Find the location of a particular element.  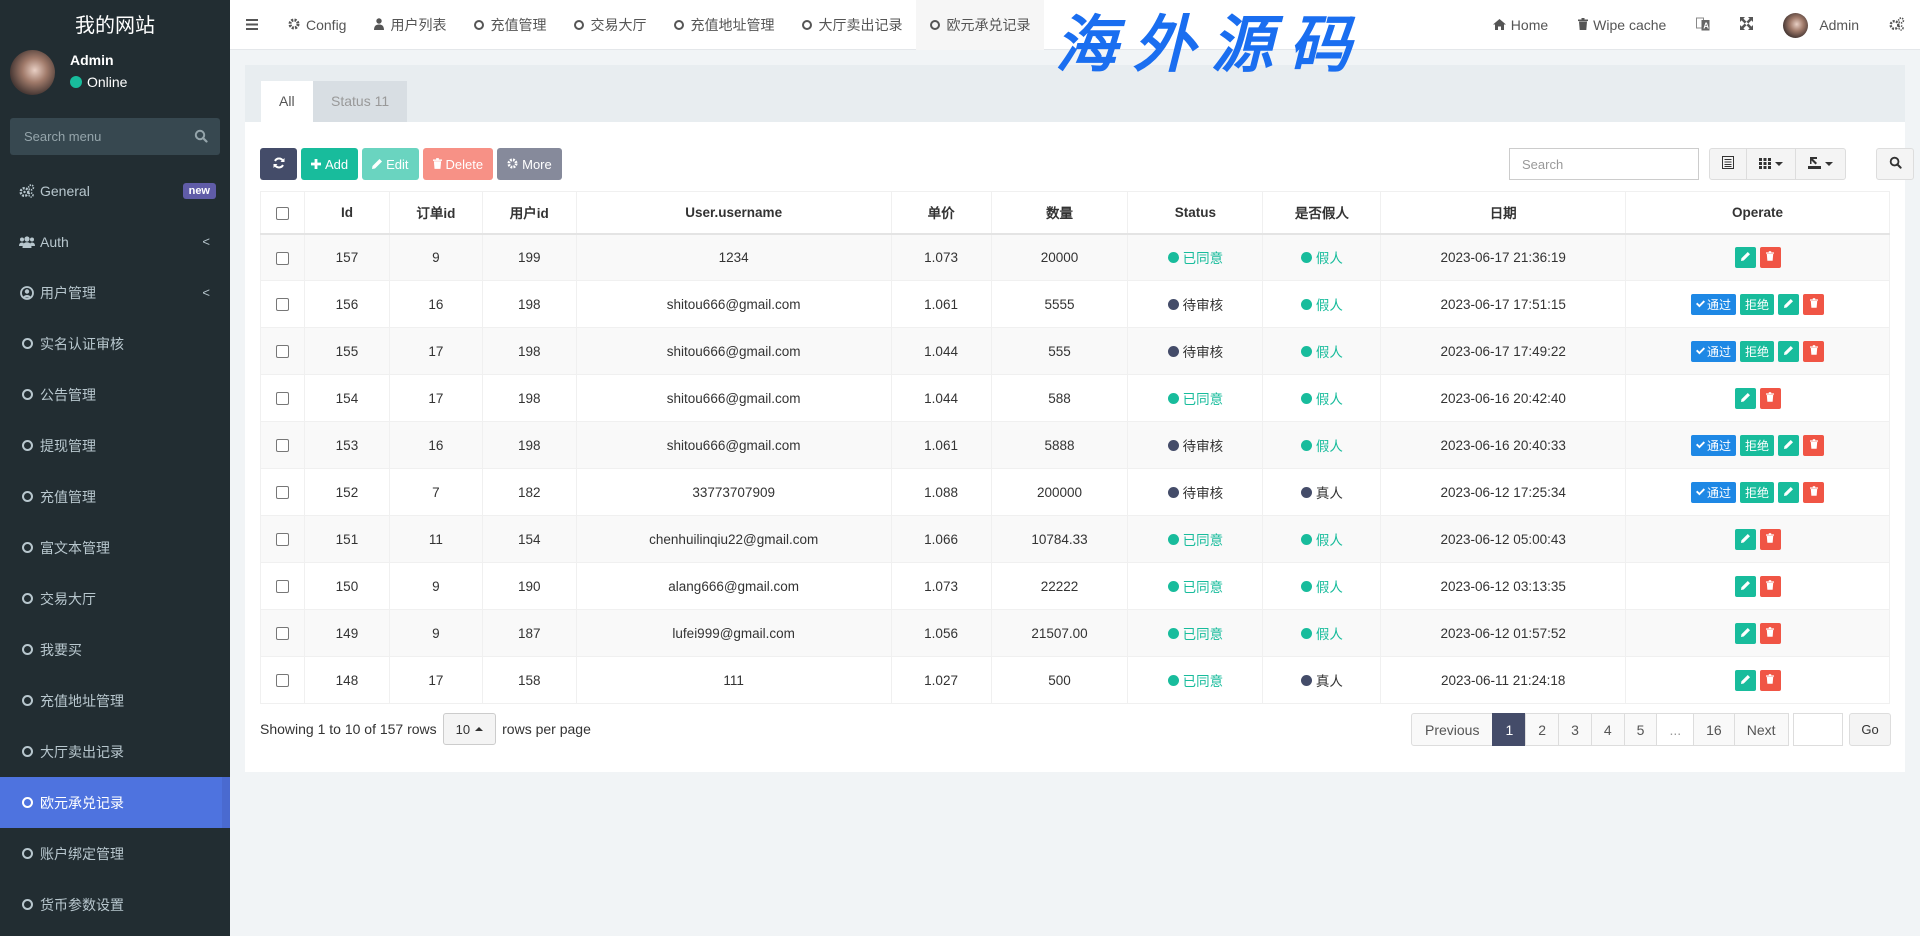

sidebar-item-recharge-address: 充值地址管理 is located at coordinates (115, 700).